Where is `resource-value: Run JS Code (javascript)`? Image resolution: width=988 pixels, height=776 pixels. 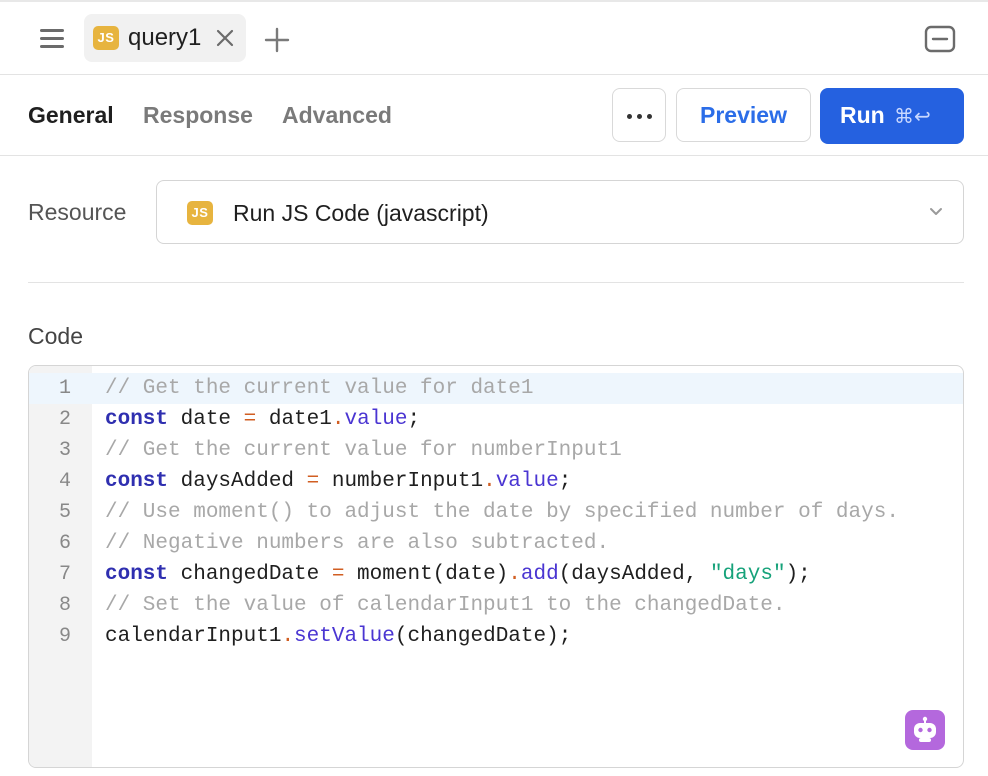 resource-value: Run JS Code (javascript) is located at coordinates (361, 213).